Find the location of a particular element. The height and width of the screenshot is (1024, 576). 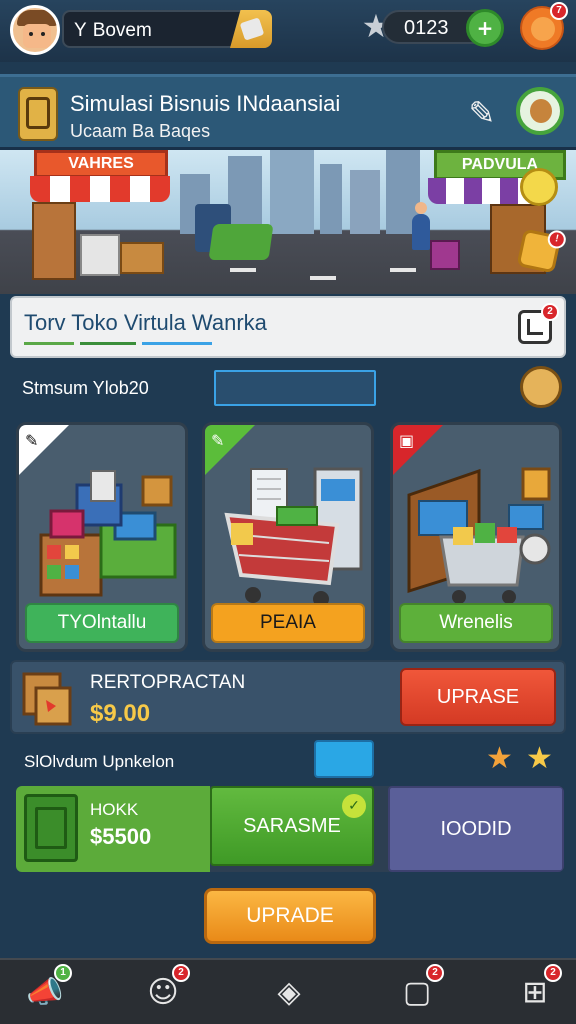

nav-shop-icon: ▢ 2 is located at coordinates (418, 991).